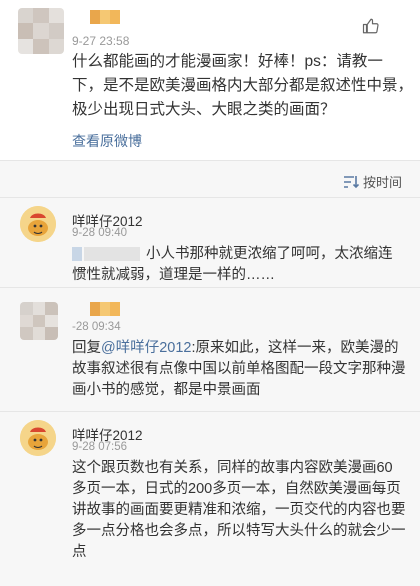  Describe the element at coordinates (99, 233) in the screenshot. I see `reply-timestamp: 9-28 09:40` at that location.